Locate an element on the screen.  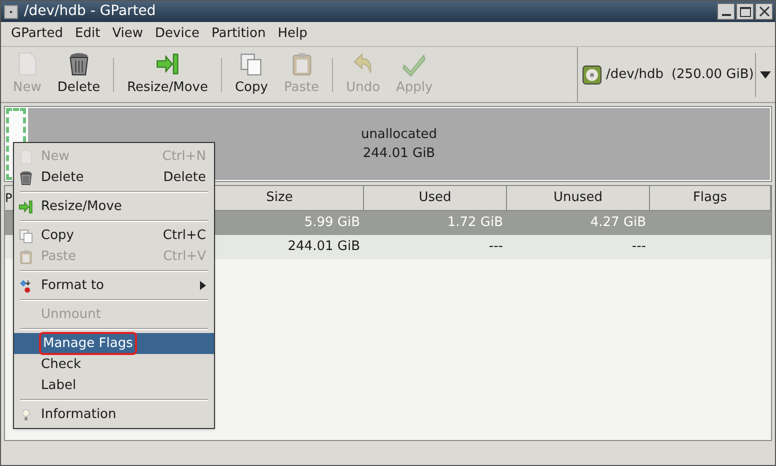
table-cell: 4.27 GiB is located at coordinates (618, 222).